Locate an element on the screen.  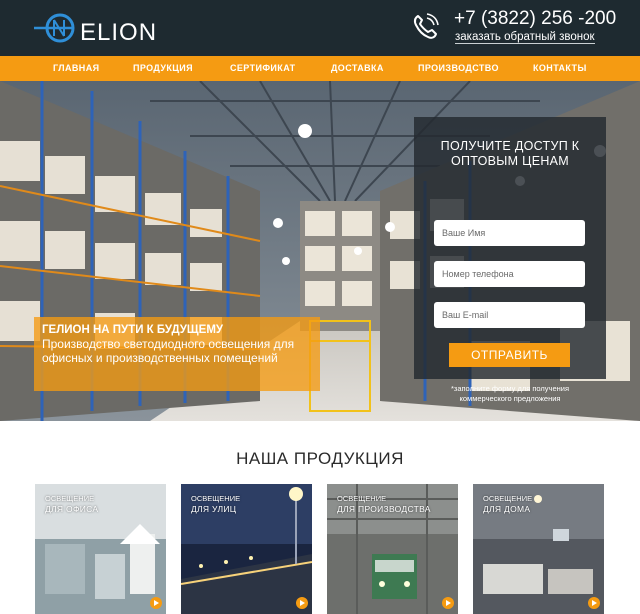
product-card-home: ОСВЕЩЕНИЕ ДЛЯ ДОМА is located at coordinates (538, 549).